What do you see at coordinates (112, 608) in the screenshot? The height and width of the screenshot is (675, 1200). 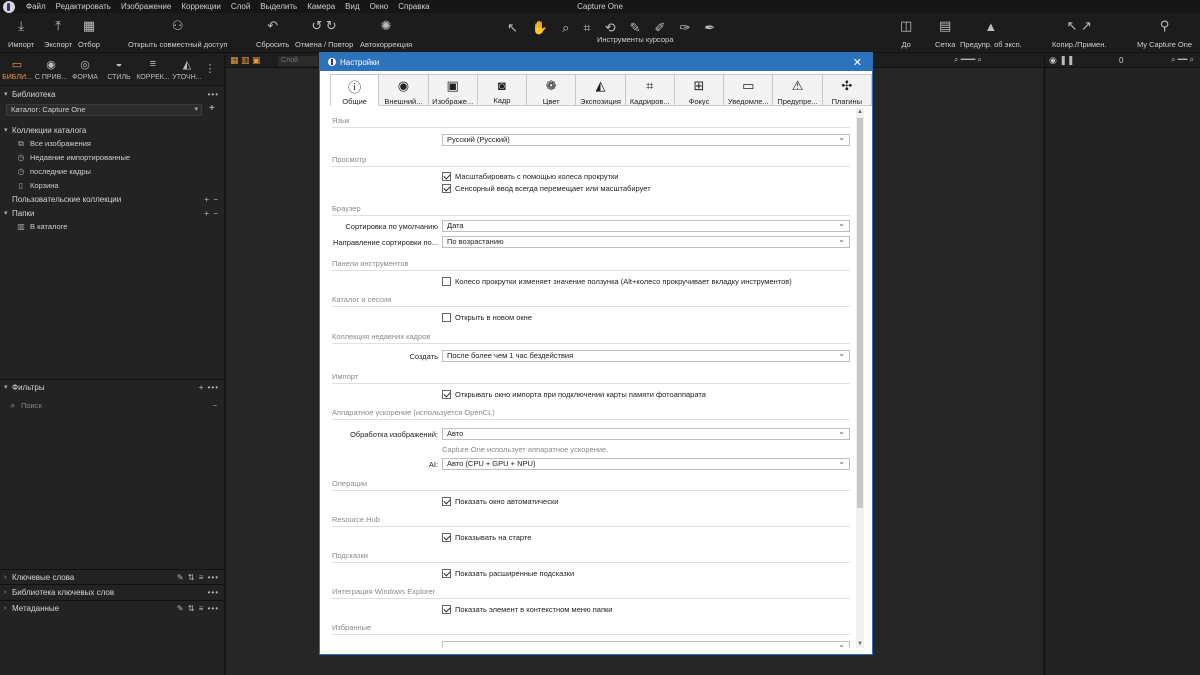 I see `metadata-header: › Метаданные ✎ ⇅ ≡ •••` at bounding box center [112, 608].